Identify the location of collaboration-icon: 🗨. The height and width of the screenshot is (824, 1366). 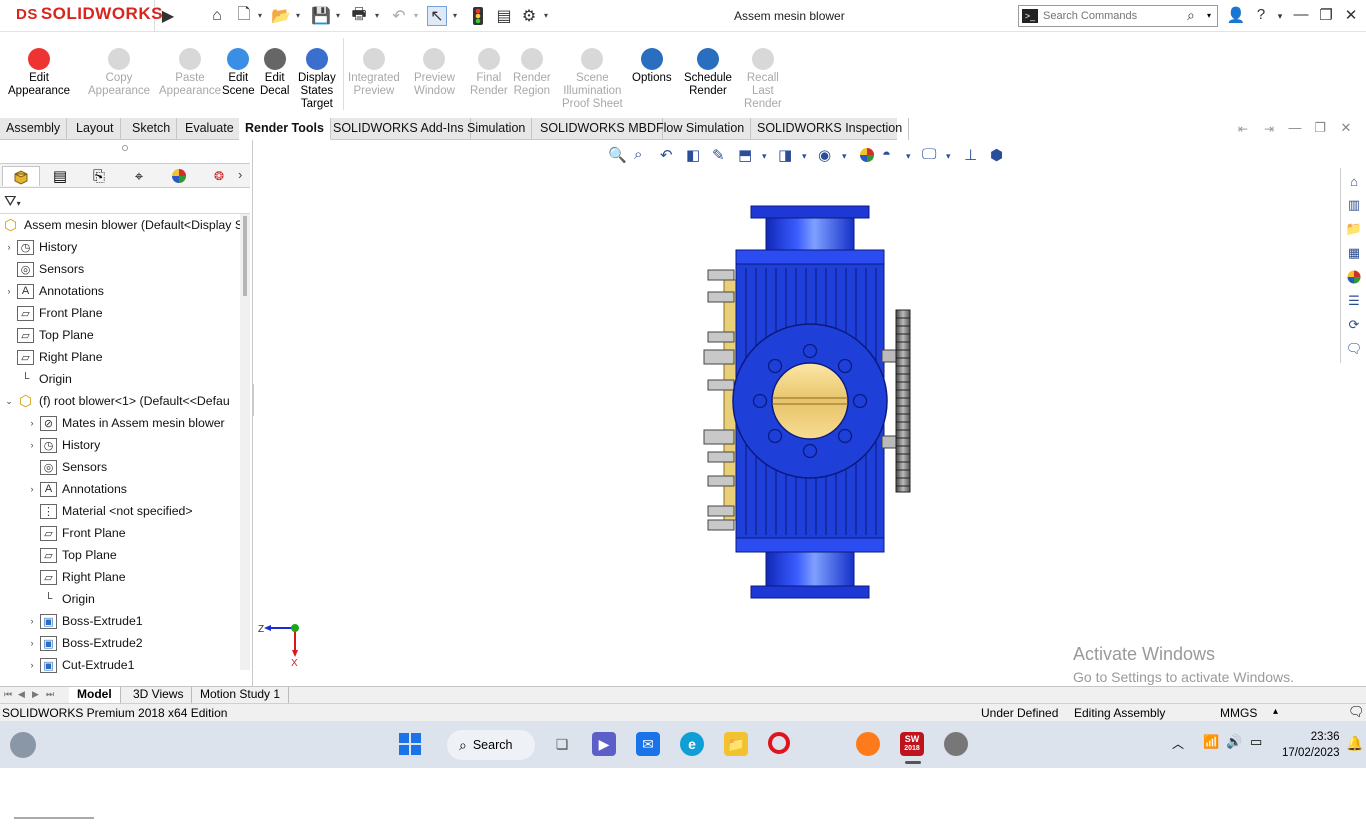
(1354, 349).